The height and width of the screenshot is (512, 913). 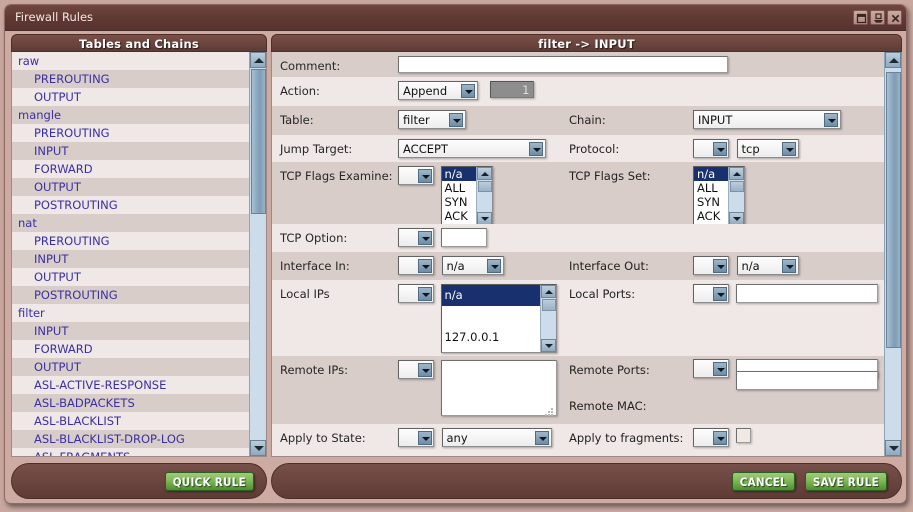 I want to click on local-ports-negate-select, so click(x=711, y=293).